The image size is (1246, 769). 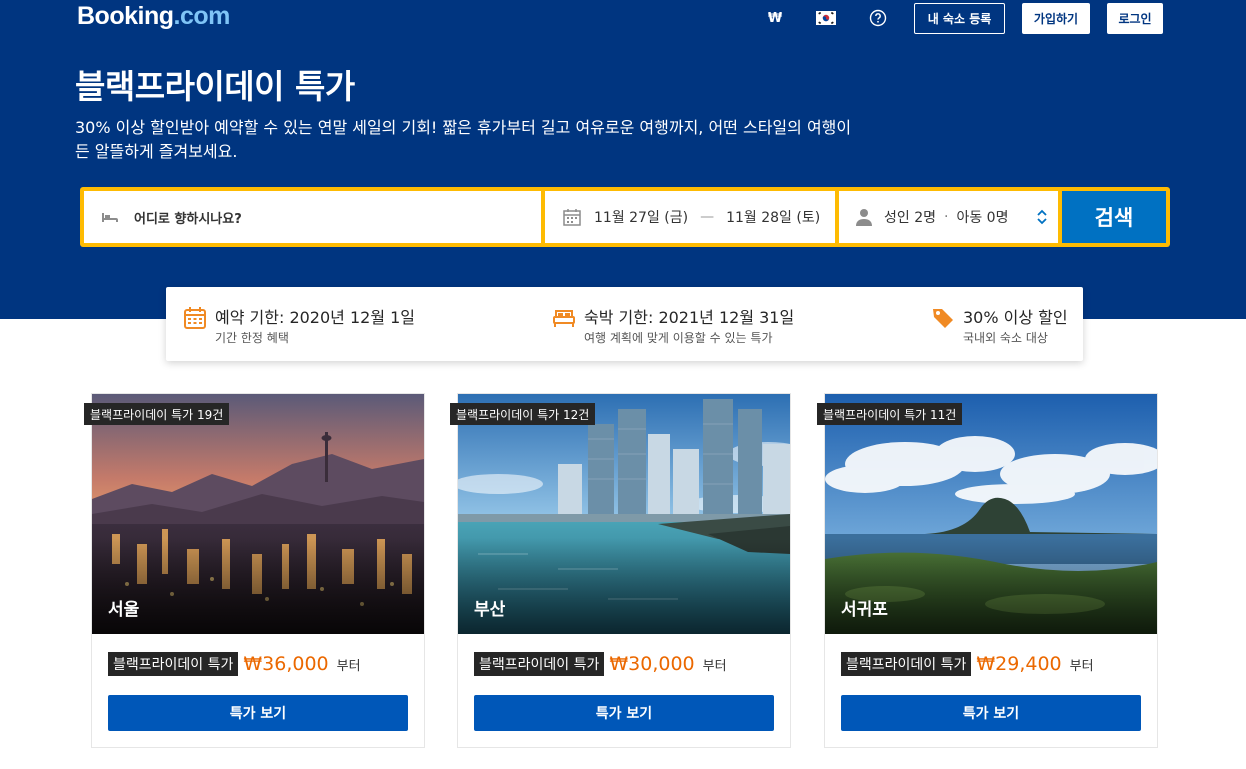 What do you see at coordinates (1015, 317) in the screenshot?
I see `info-main-text: 30% 이상 할인` at bounding box center [1015, 317].